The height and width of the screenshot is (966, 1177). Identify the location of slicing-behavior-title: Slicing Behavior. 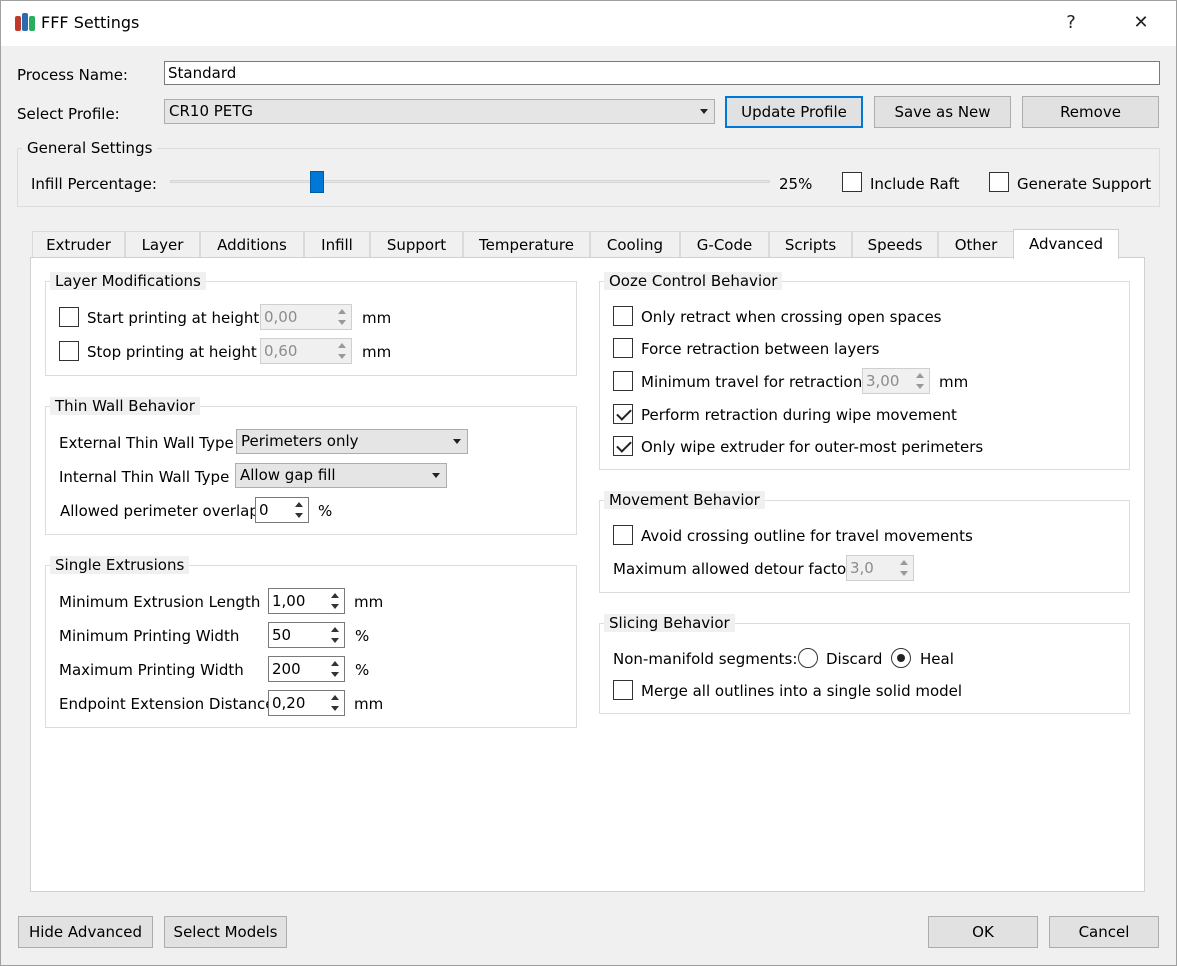
(669, 623).